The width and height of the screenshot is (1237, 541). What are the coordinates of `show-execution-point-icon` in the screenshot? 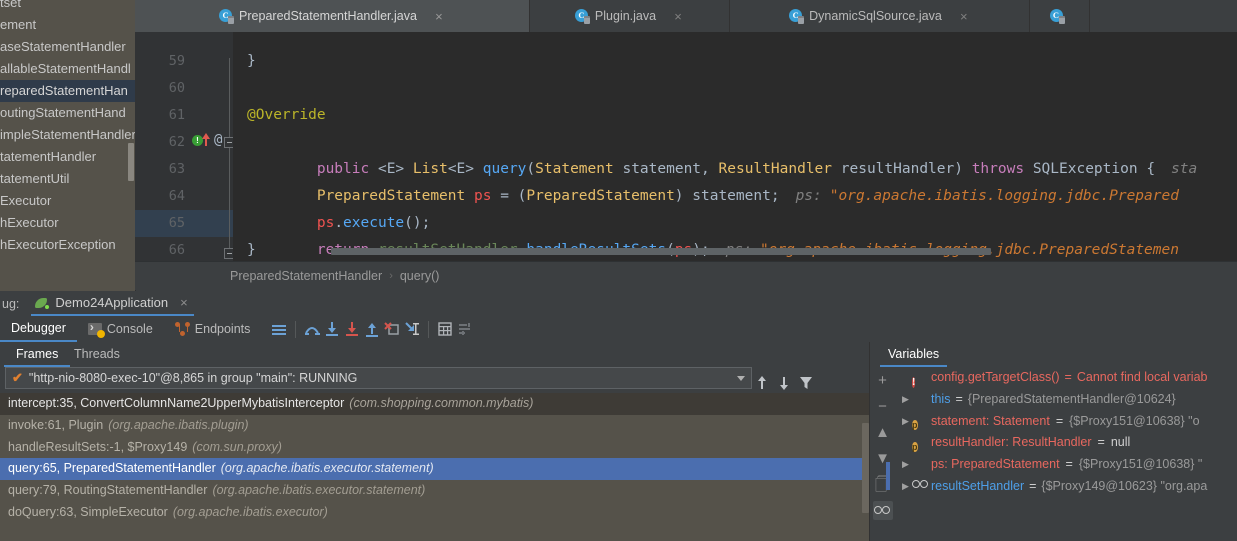 It's located at (279, 329).